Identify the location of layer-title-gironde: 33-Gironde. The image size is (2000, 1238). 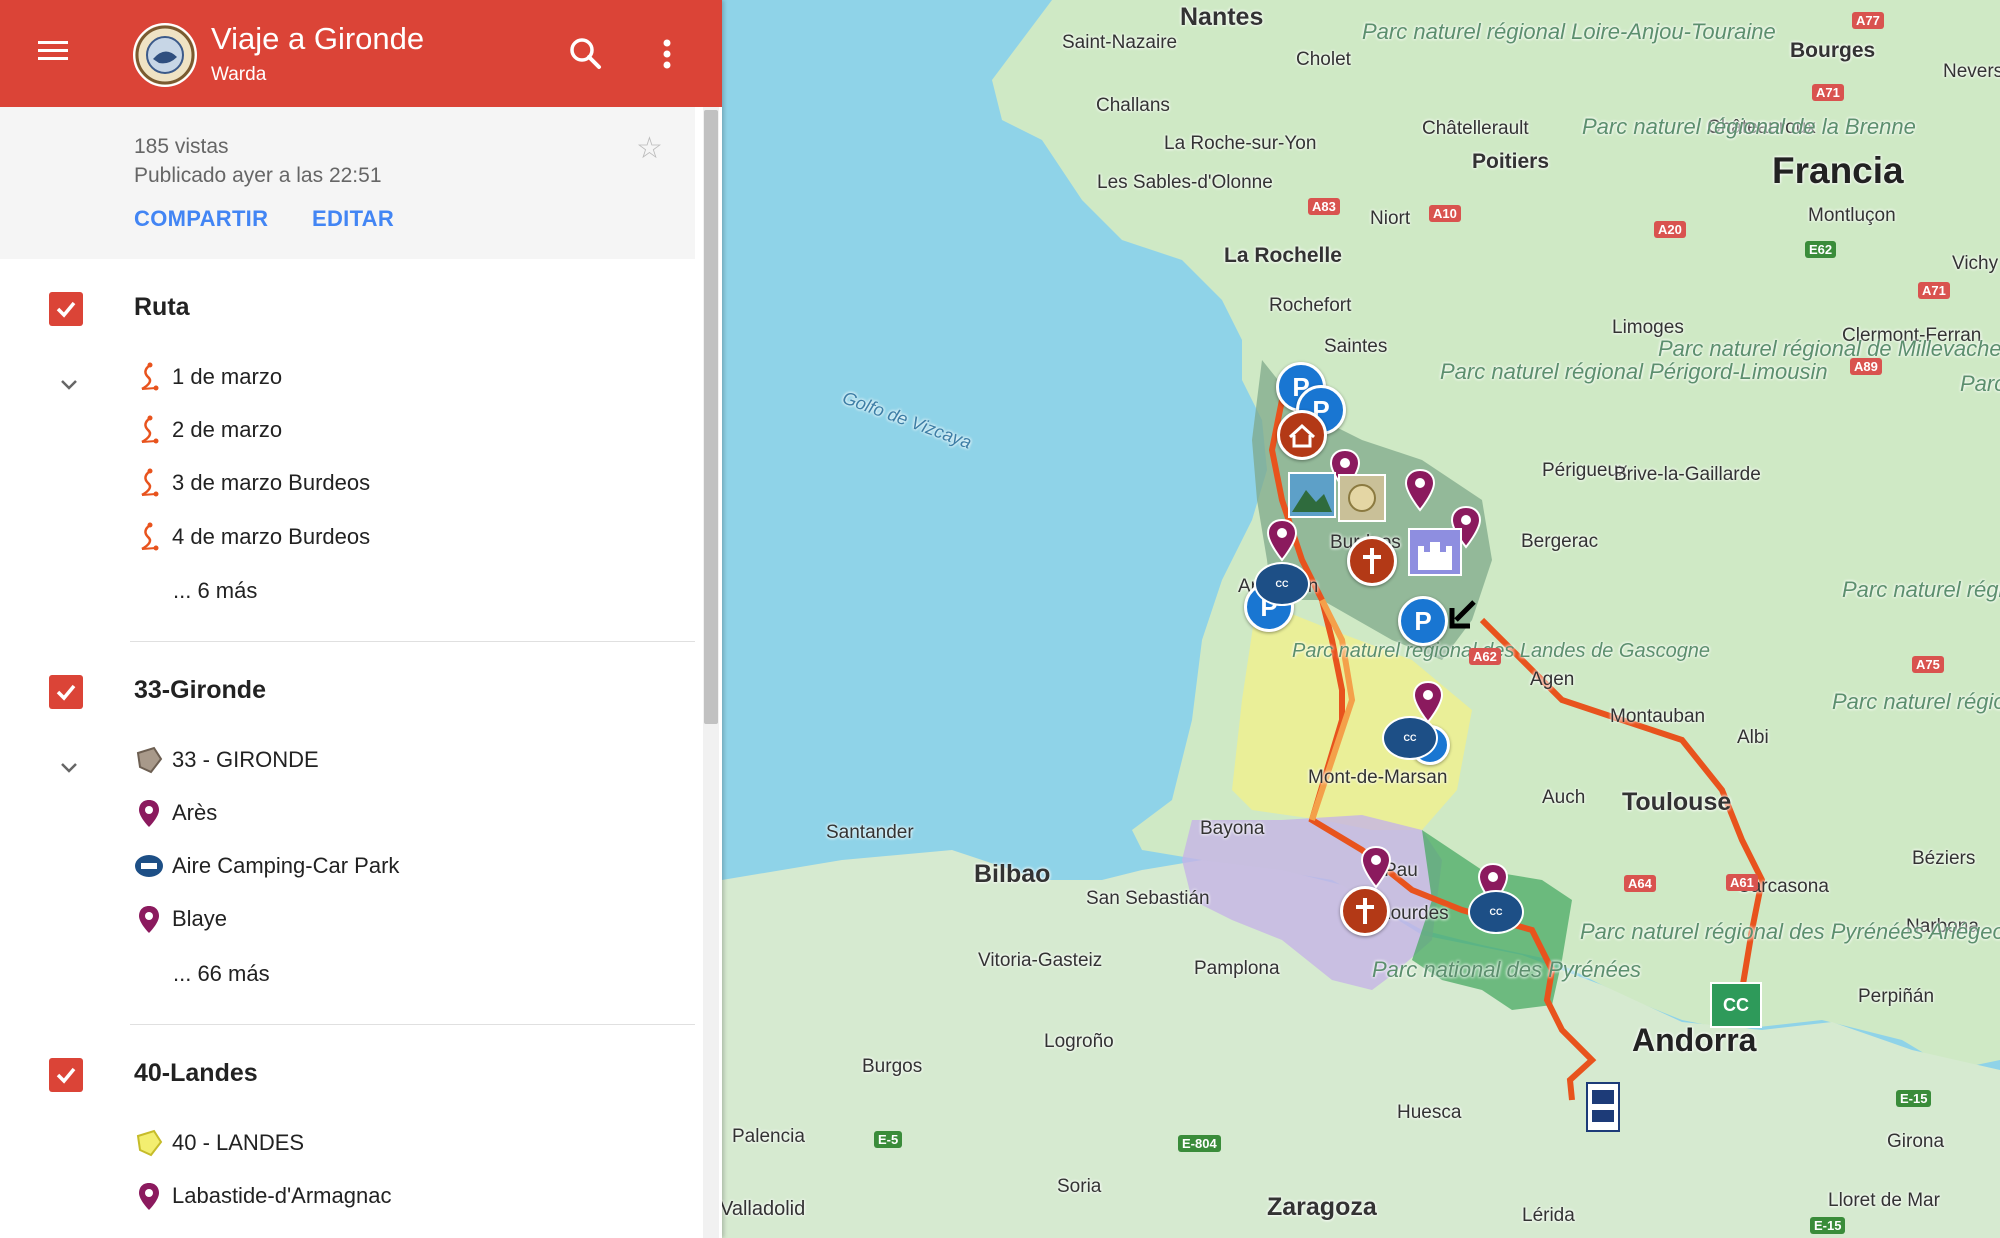
(200, 690).